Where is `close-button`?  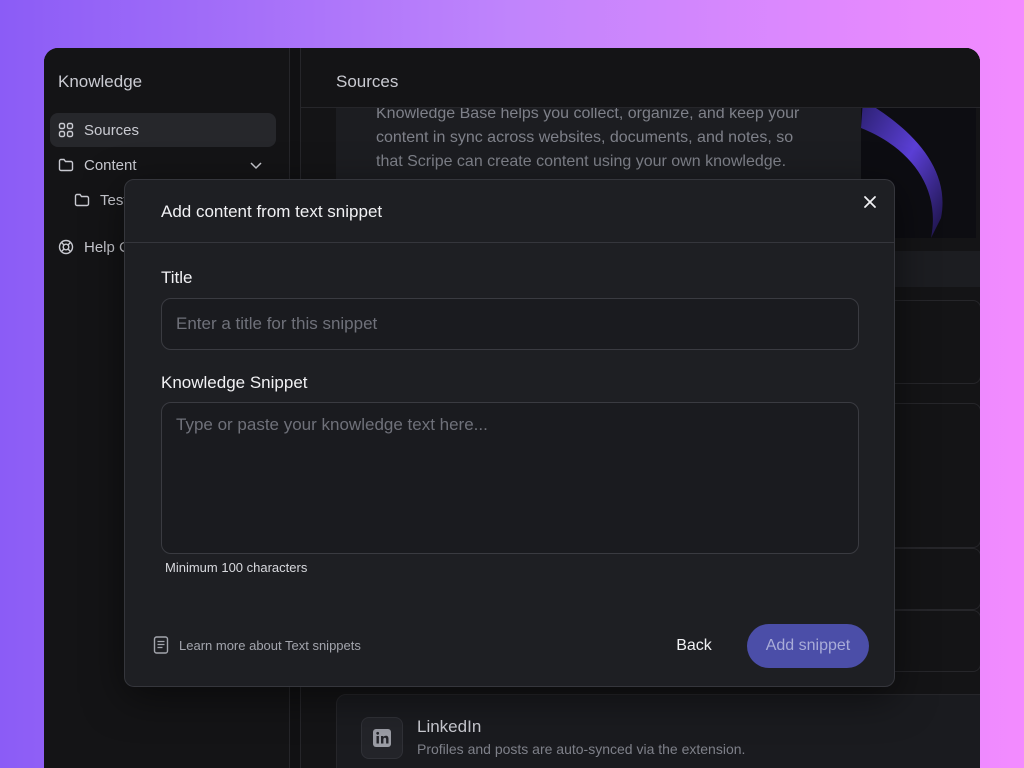 close-button is located at coordinates (870, 202).